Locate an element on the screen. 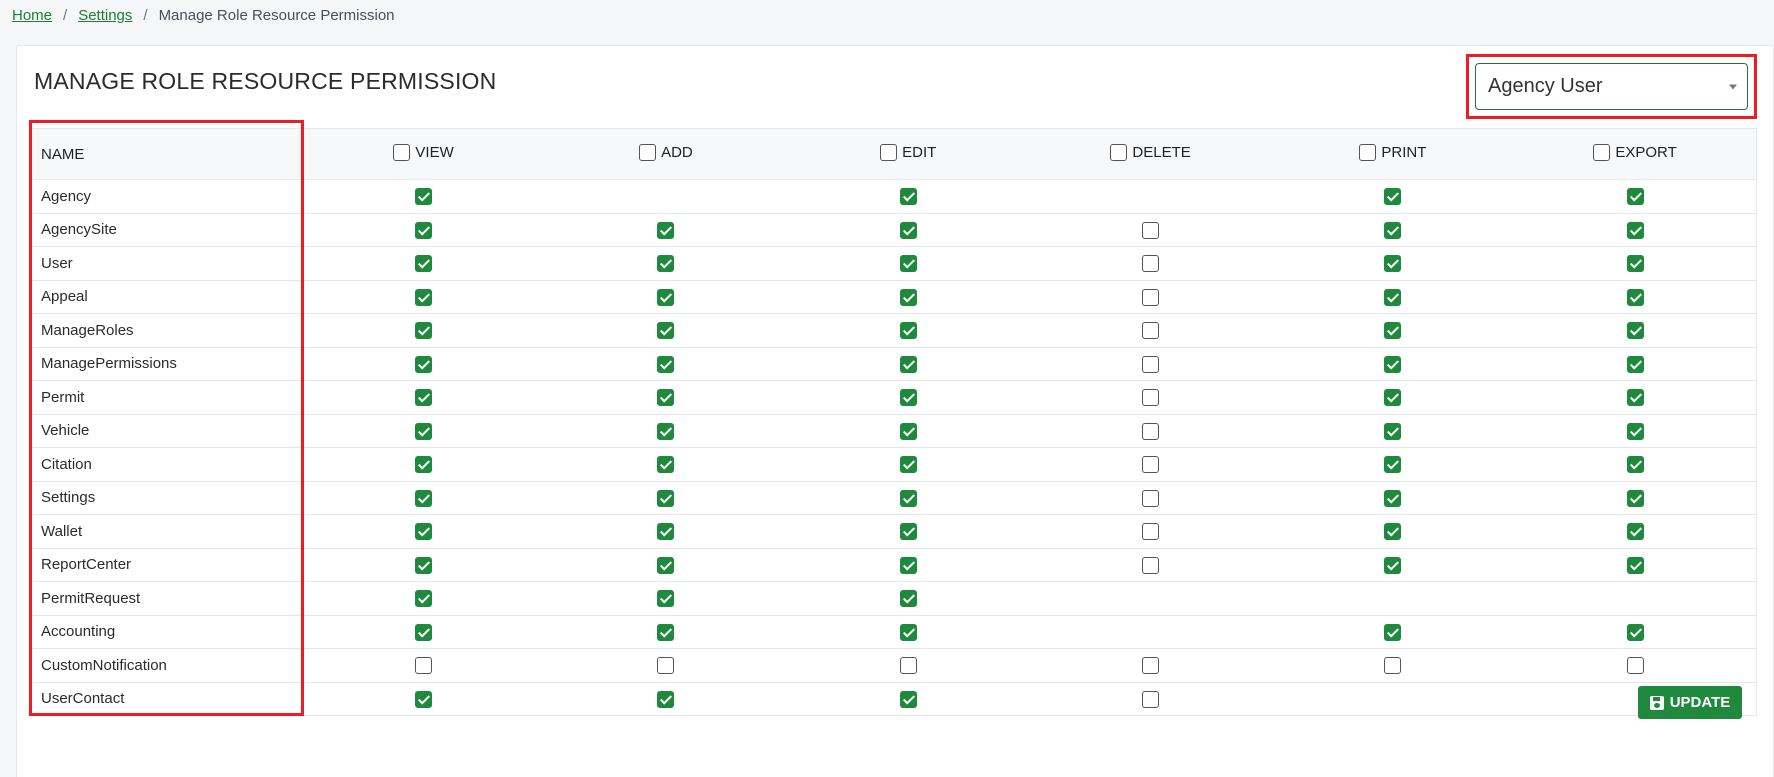 Image resolution: width=1774 pixels, height=777 pixels. breadcrumb-home-link: Home is located at coordinates (32, 15).